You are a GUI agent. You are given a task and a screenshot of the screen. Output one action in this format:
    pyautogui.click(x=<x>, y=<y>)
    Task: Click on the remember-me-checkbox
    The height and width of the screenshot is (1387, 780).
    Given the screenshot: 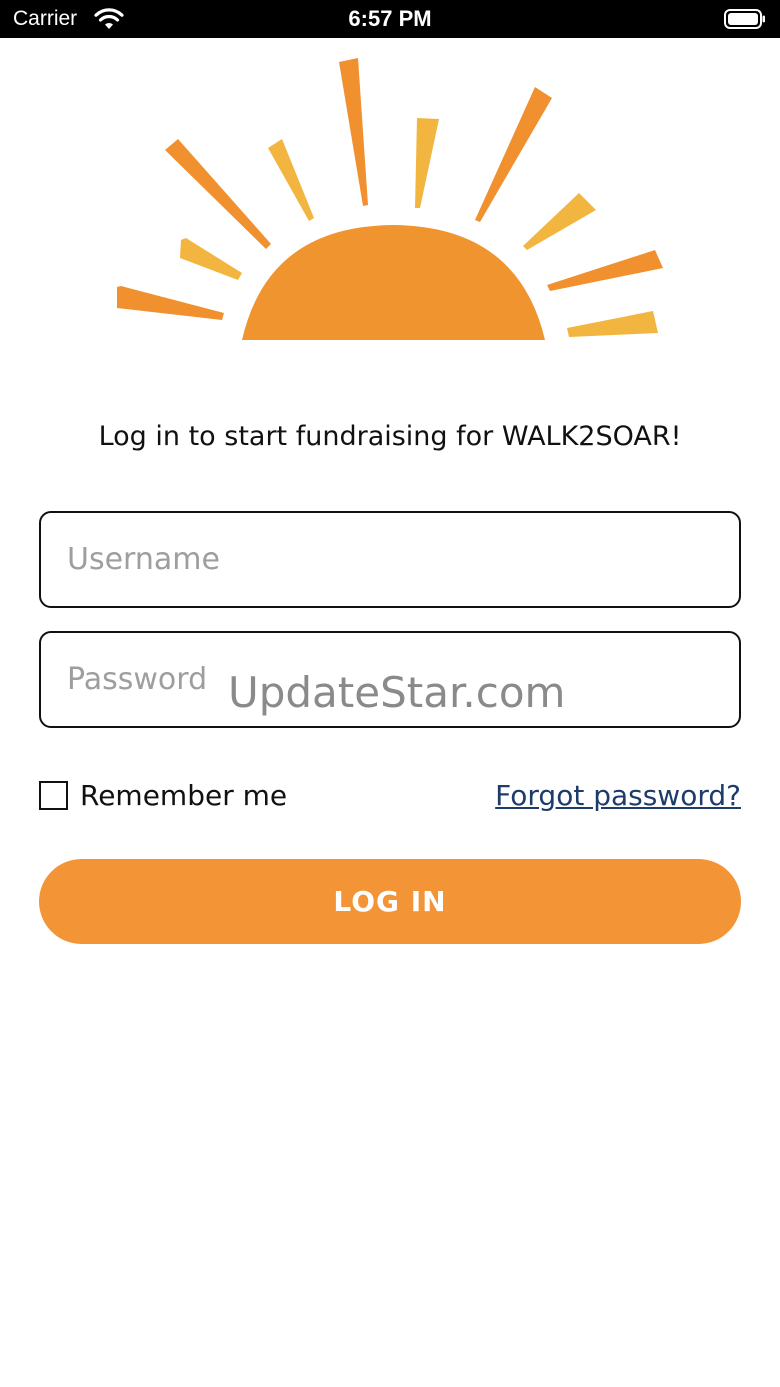 What is the action you would take?
    pyautogui.click(x=53, y=795)
    